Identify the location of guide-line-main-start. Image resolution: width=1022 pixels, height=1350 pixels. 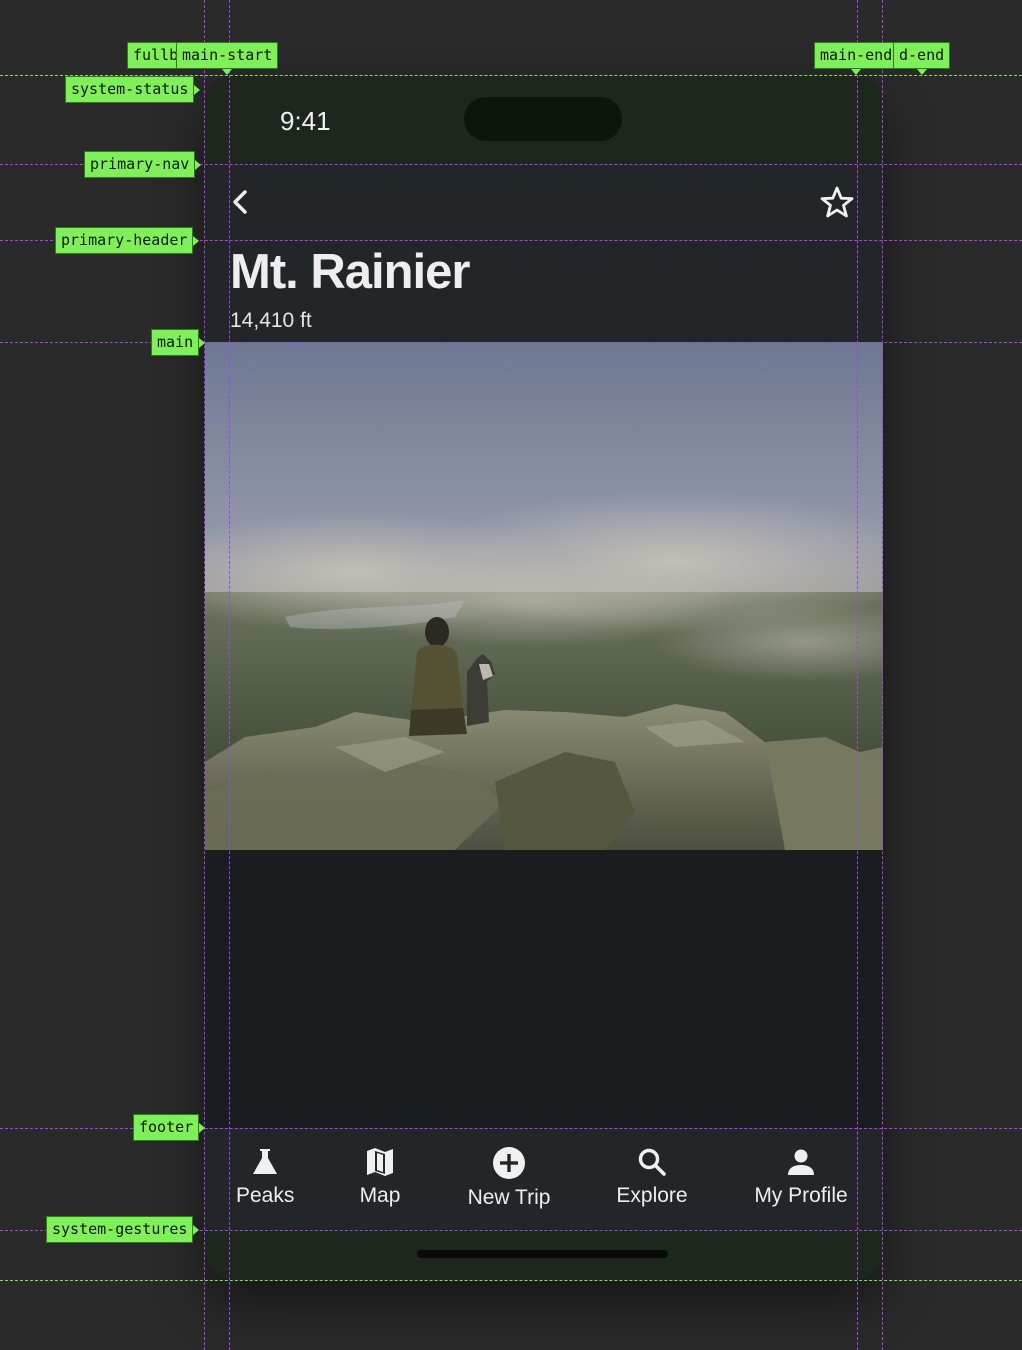
(229, 675).